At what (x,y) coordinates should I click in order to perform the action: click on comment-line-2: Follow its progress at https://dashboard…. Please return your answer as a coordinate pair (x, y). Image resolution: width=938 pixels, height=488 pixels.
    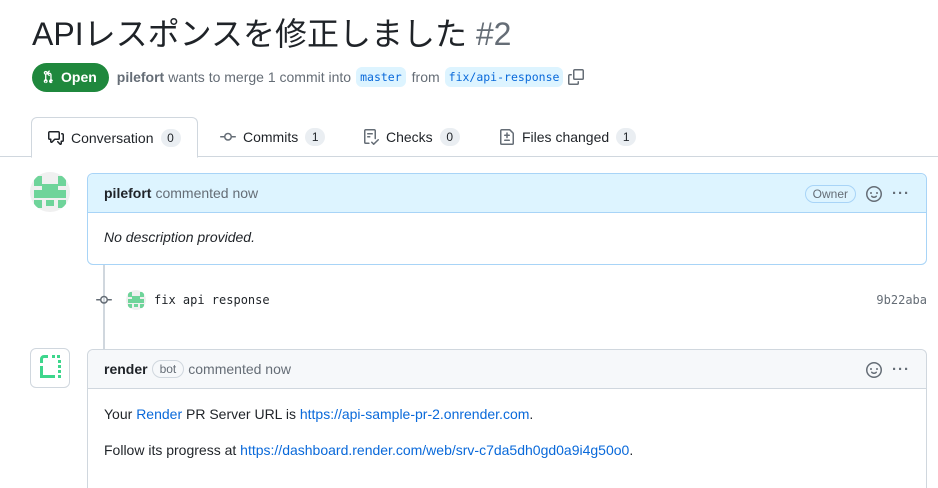
    Looking at the image, I should click on (507, 450).